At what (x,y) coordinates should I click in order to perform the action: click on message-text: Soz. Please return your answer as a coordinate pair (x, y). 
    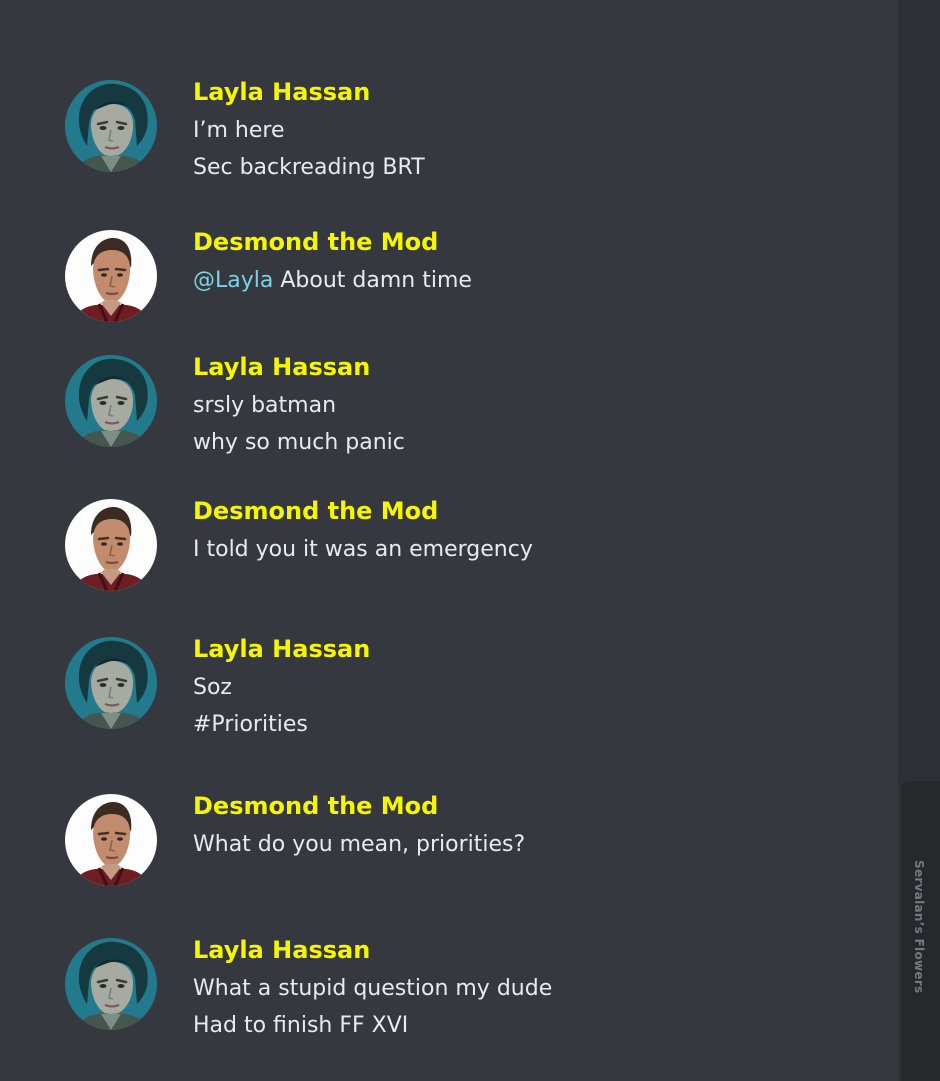
    Looking at the image, I should click on (212, 687).